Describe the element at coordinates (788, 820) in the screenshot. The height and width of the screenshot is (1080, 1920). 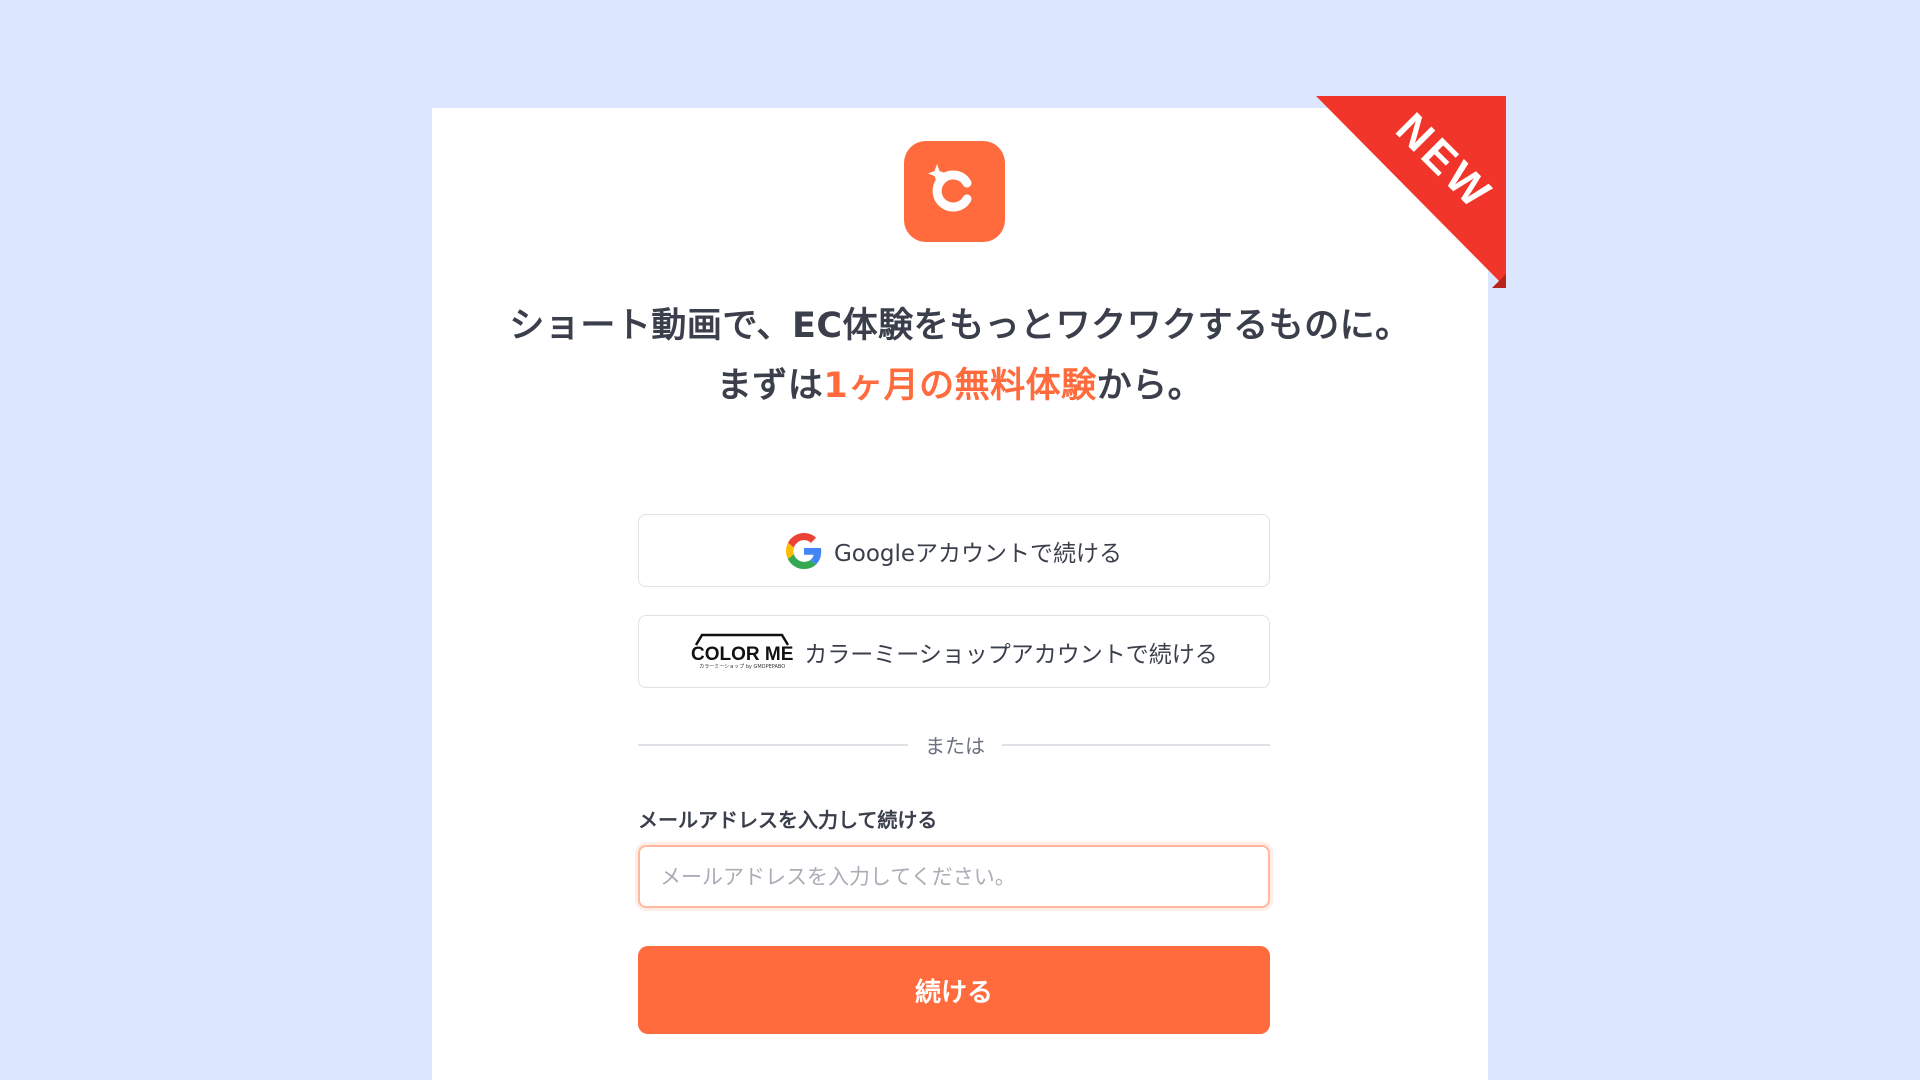
I see `email-label: メールアドレスを入力して続ける` at that location.